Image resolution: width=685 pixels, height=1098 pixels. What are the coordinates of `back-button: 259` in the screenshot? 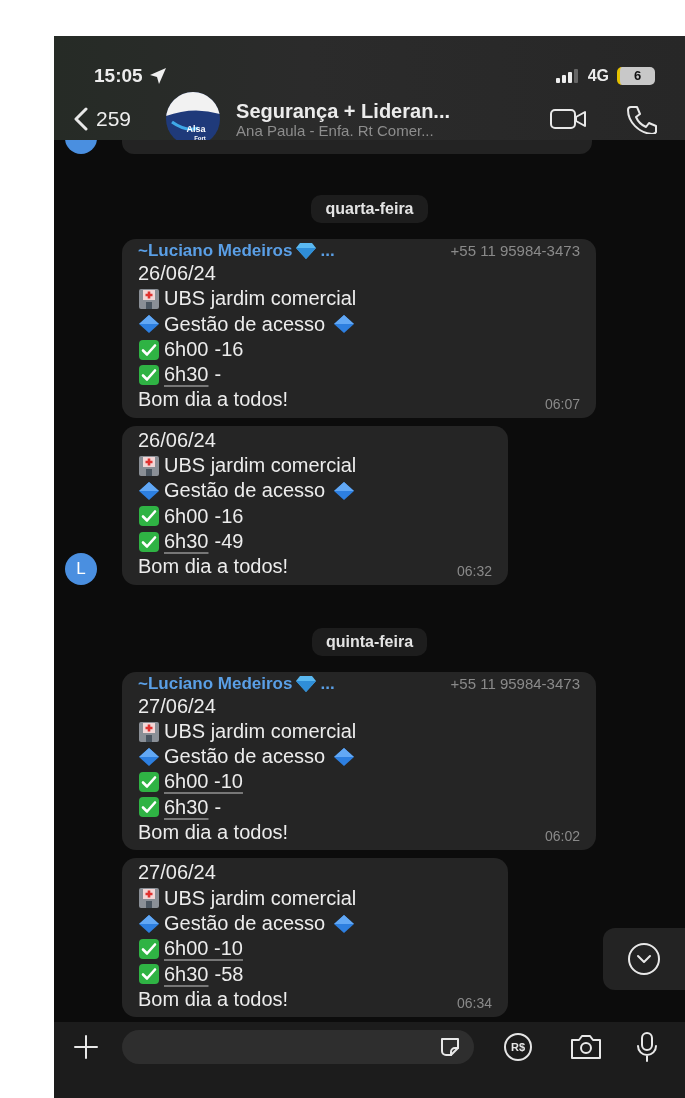 It's located at (103, 119).